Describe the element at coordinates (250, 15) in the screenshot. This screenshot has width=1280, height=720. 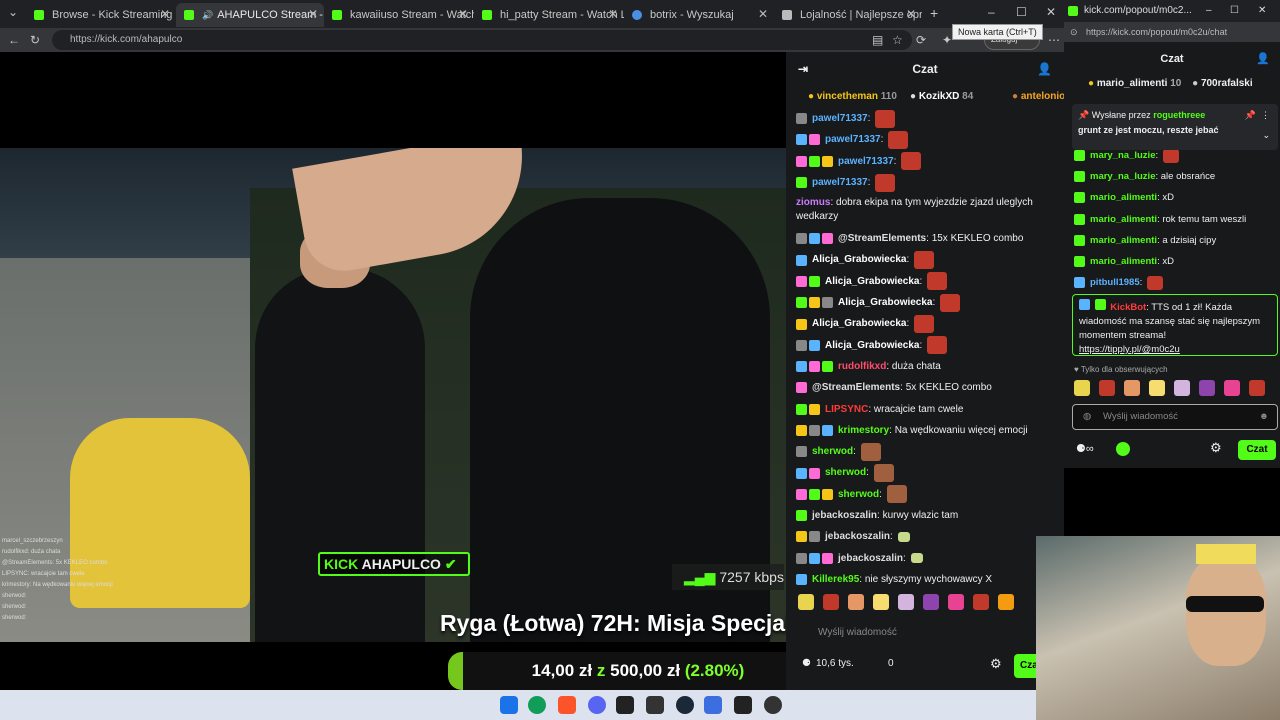
I see `tab-ahapulco: 🔊 AHAPULCO Stream - Watch ✕` at that location.